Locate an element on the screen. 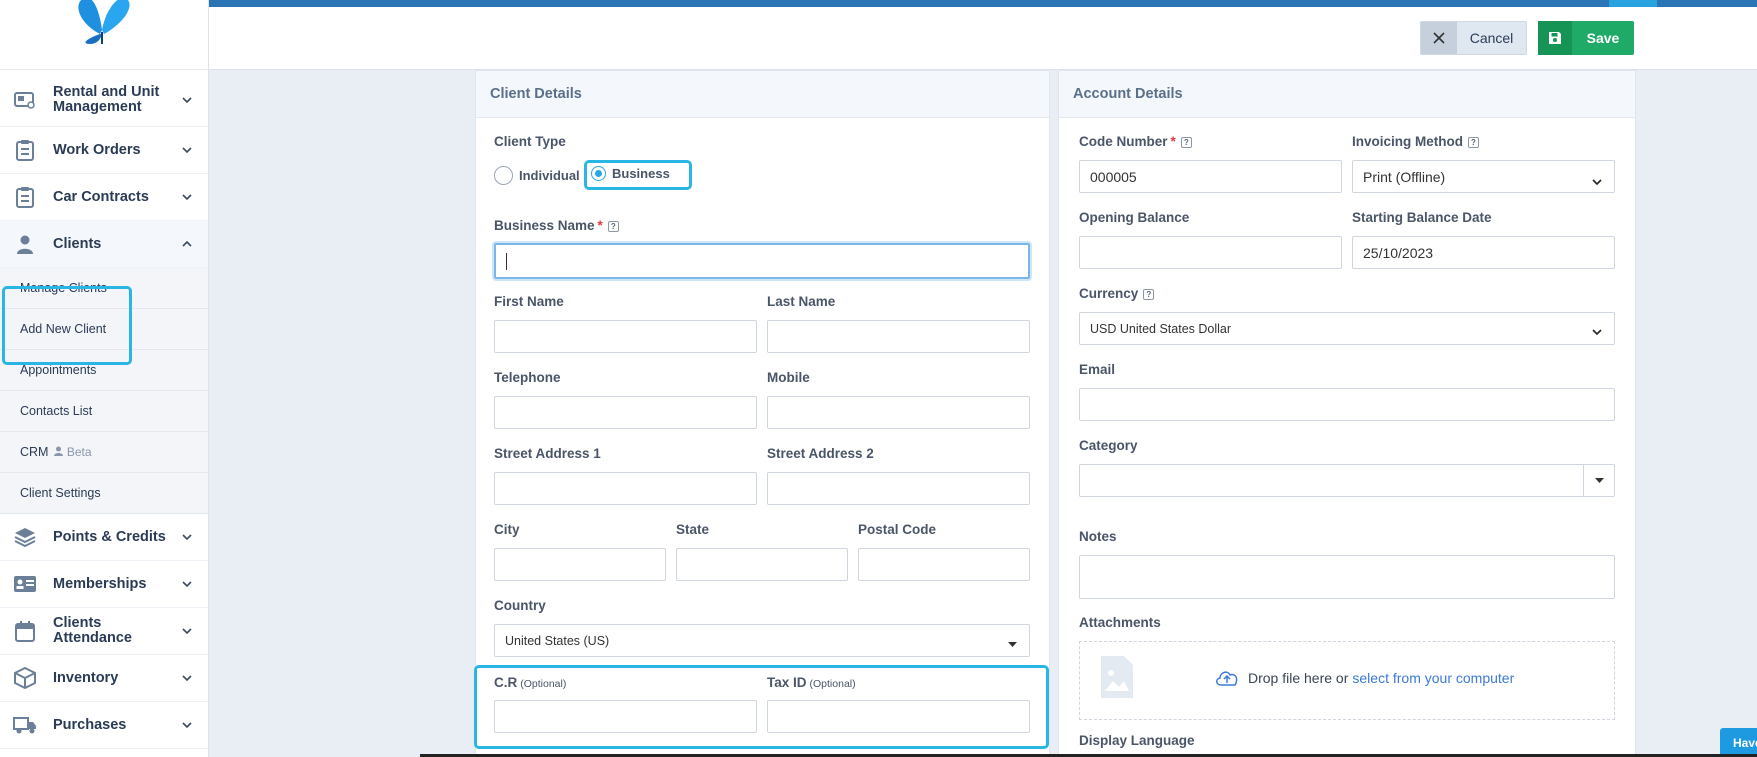 This screenshot has width=1757, height=757. opening-balance-input is located at coordinates (1210, 252).